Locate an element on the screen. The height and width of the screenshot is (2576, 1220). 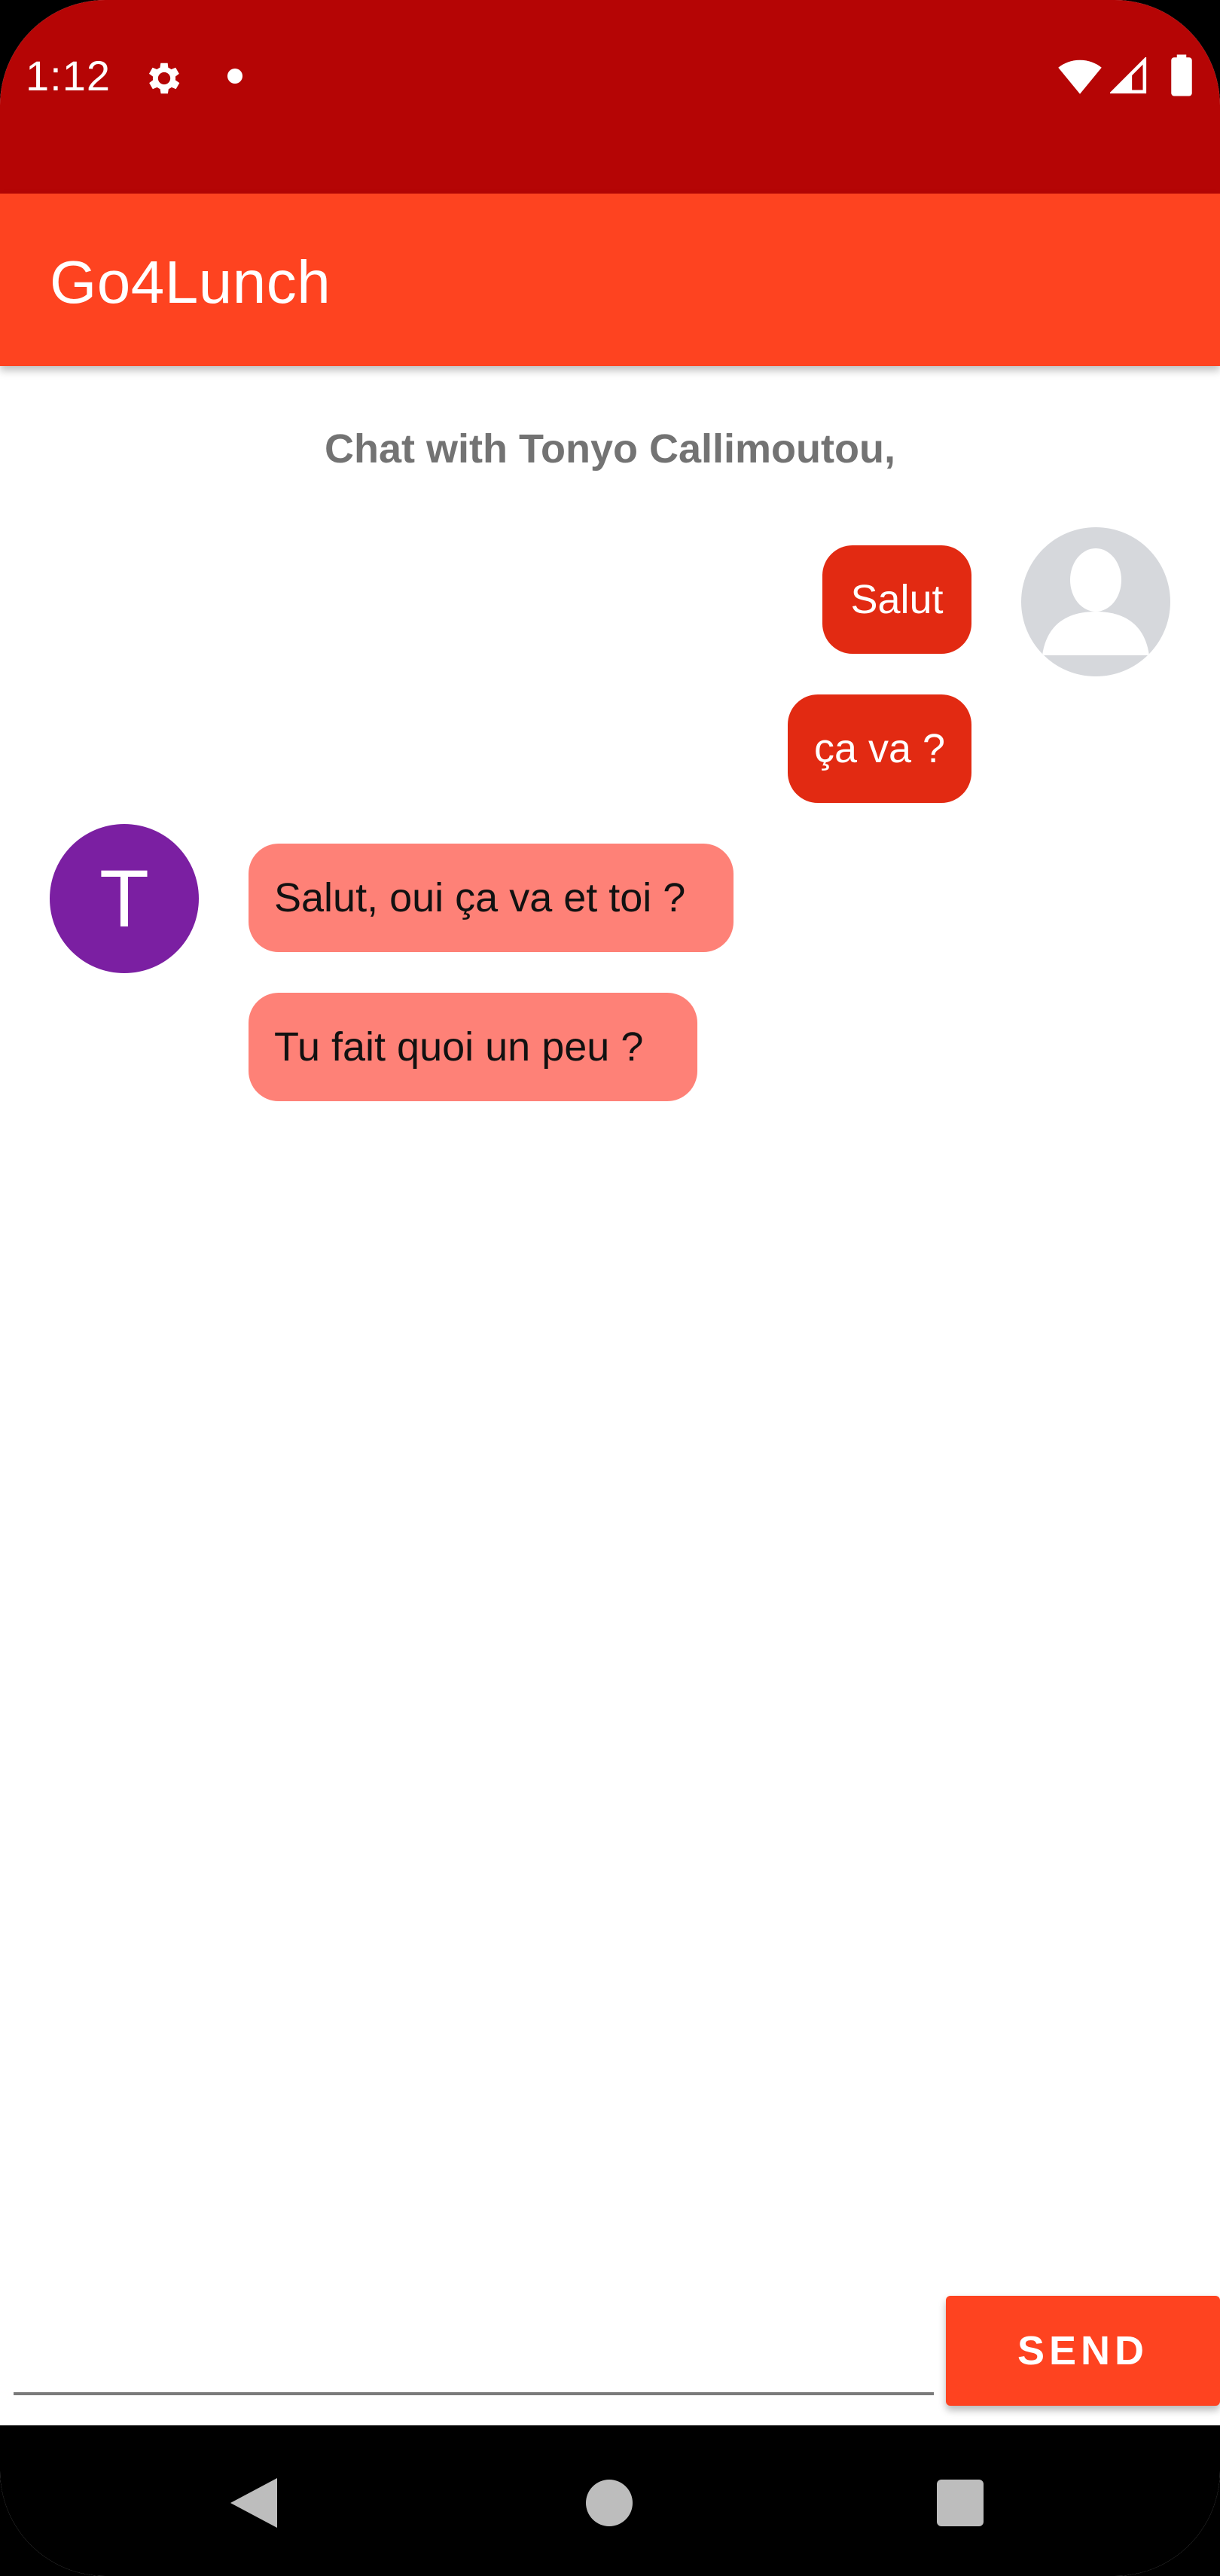
notification-dot-icon is located at coordinates (234, 76).